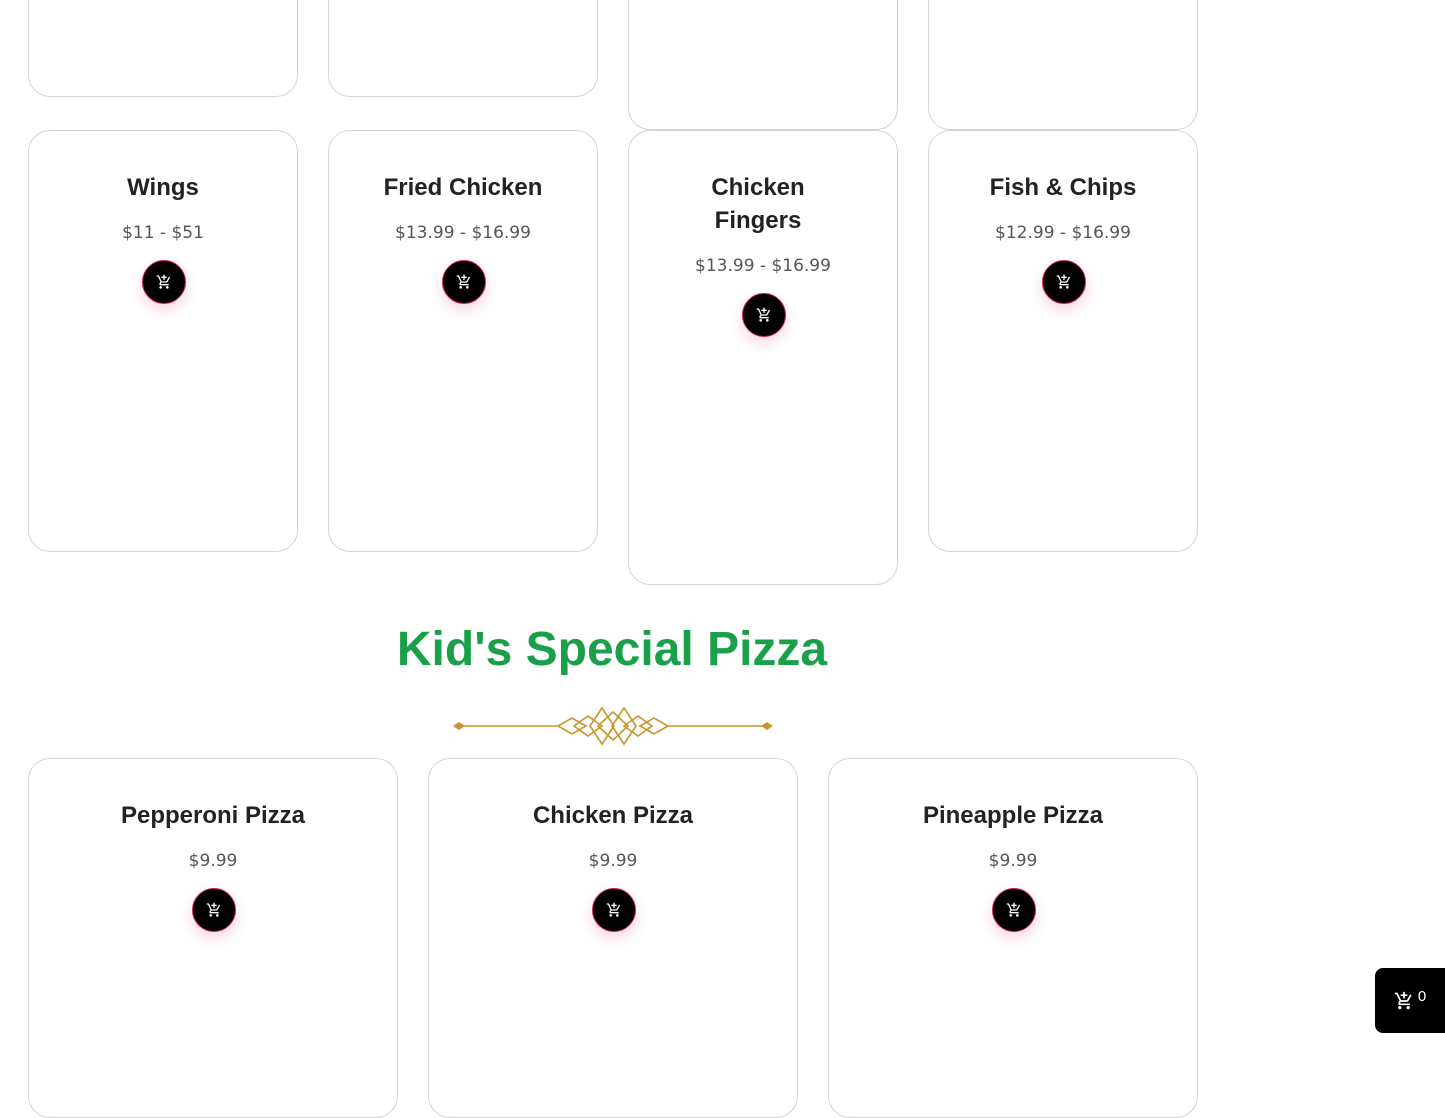  What do you see at coordinates (463, 341) in the screenshot?
I see `product-card: Fried Chicken $13.99 - $16.99` at bounding box center [463, 341].